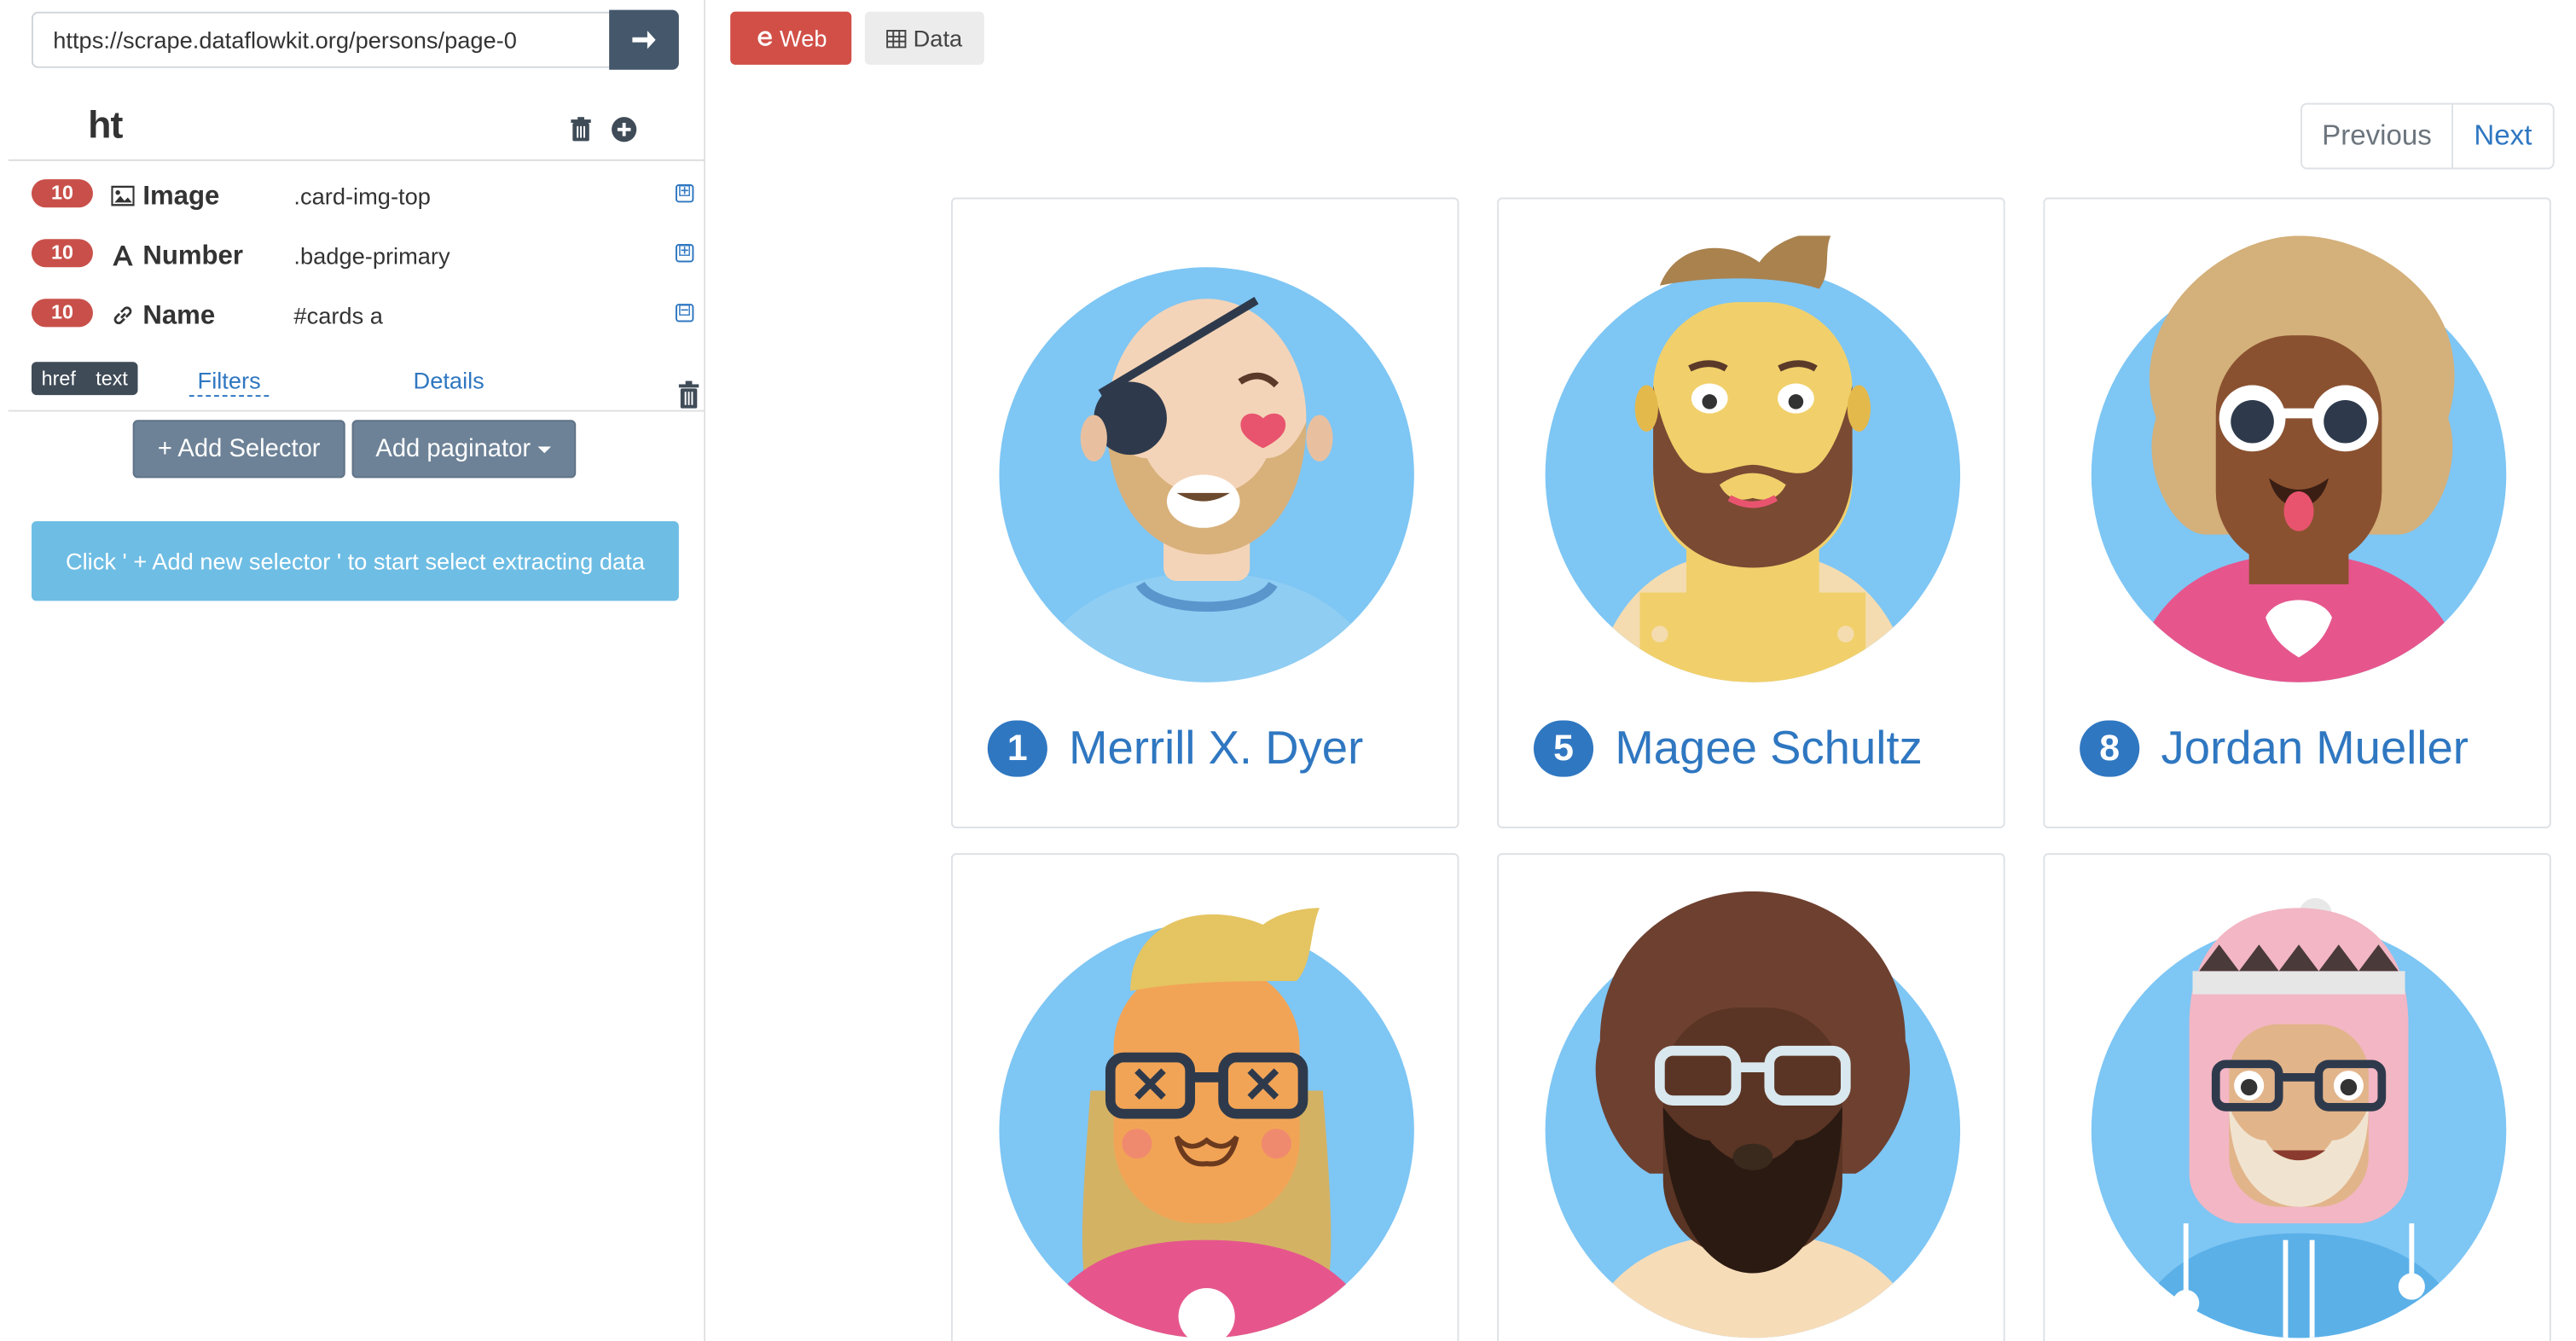  Describe the element at coordinates (624, 129) in the screenshot. I see `add-circle-icon` at that location.